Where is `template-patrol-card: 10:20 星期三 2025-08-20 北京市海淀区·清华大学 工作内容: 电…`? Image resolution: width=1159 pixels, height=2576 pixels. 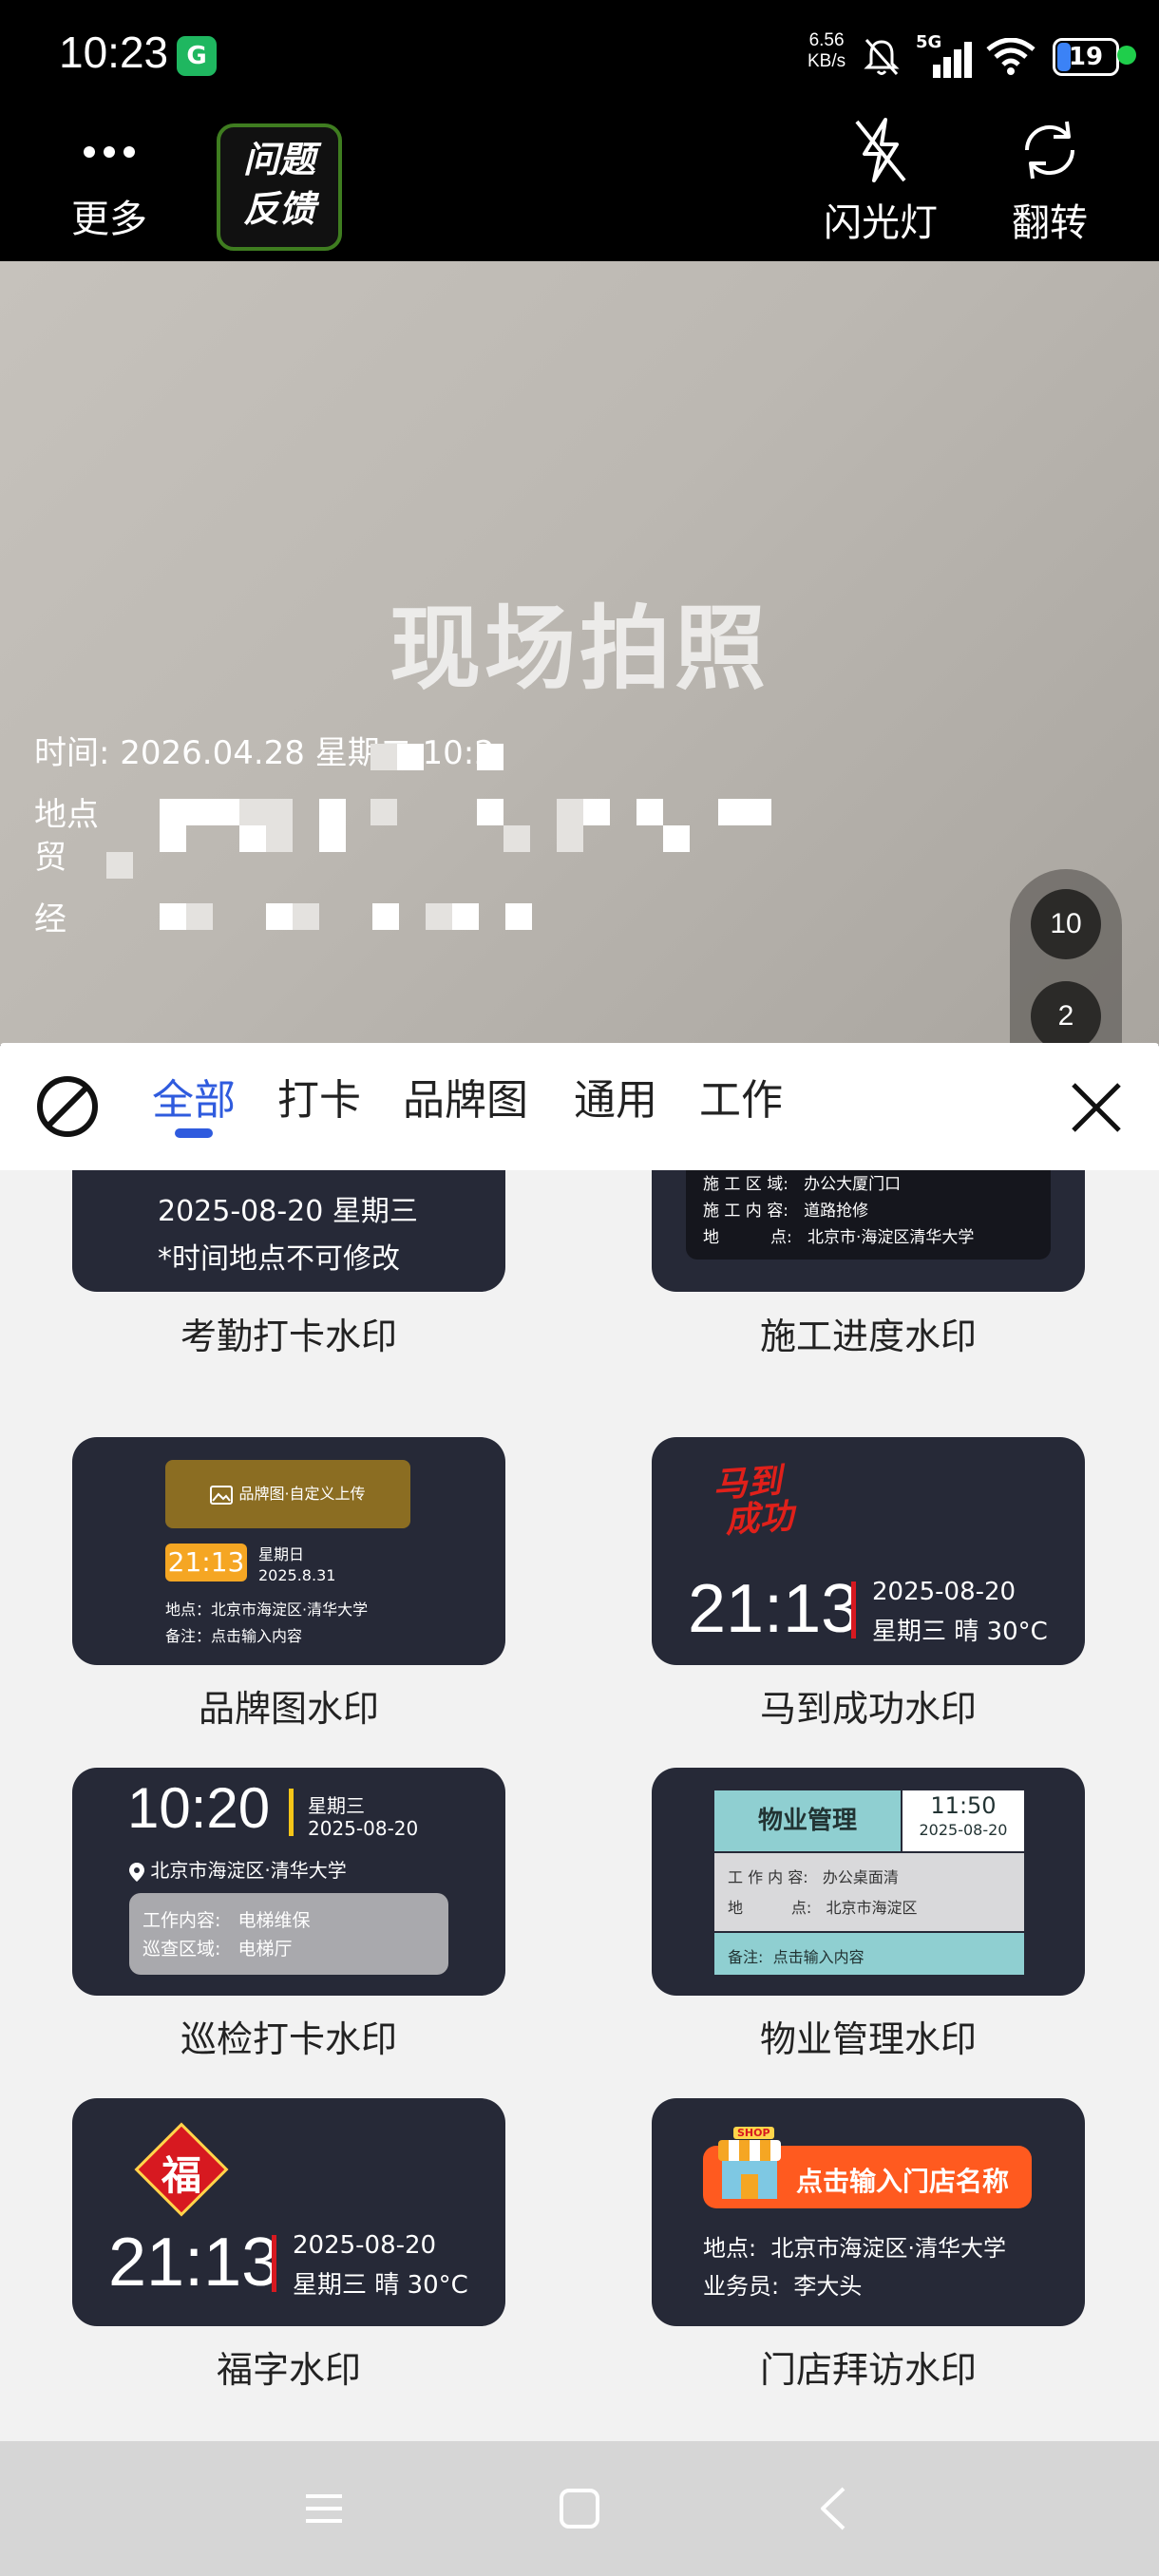 template-patrol-card: 10:20 星期三 2025-08-20 北京市海淀区·清华大学 工作内容: 电… is located at coordinates (288, 1882).